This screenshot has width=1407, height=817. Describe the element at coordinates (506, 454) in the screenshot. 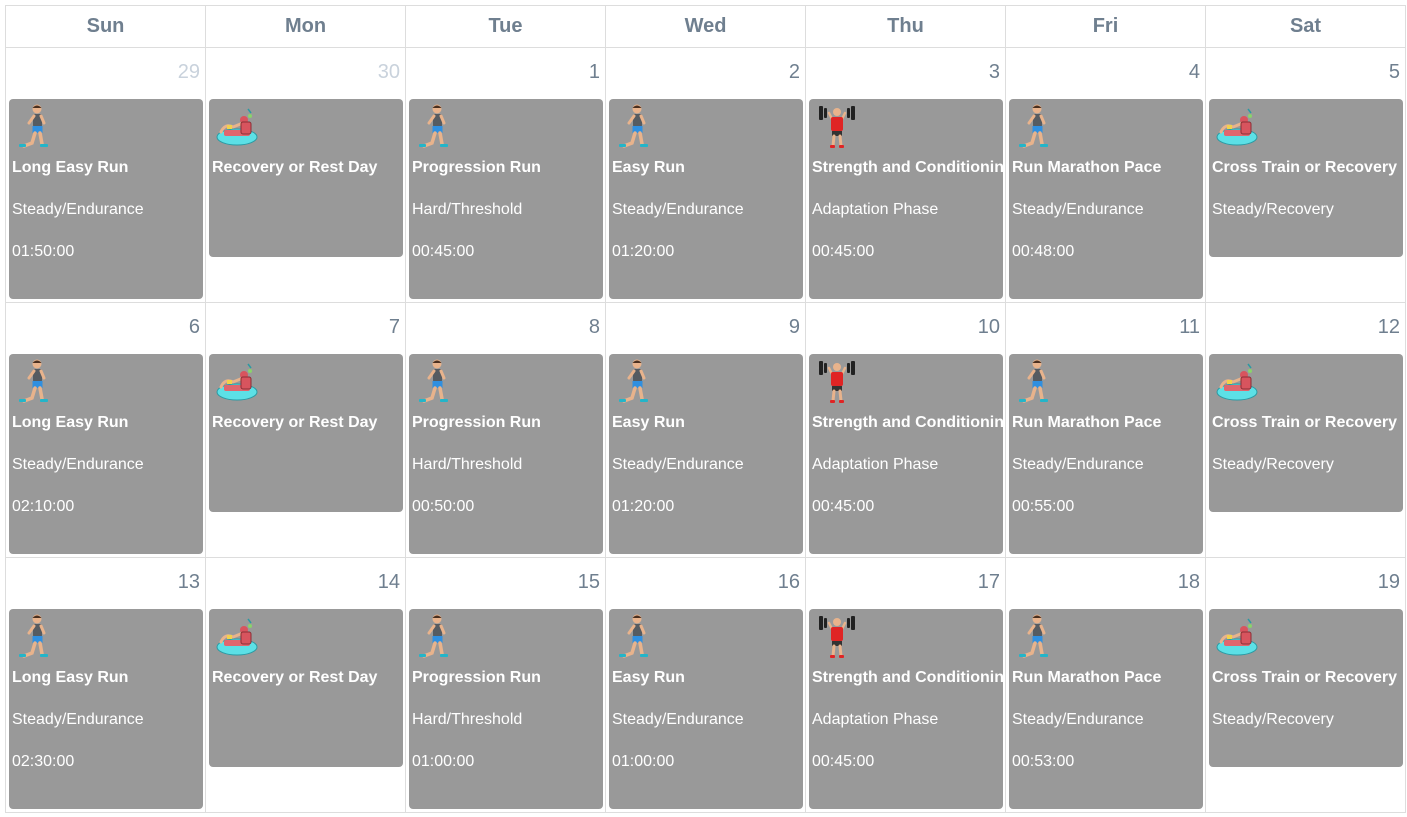

I see `workout-event: Progression Run Hard/Threshold 00:50:00` at that location.